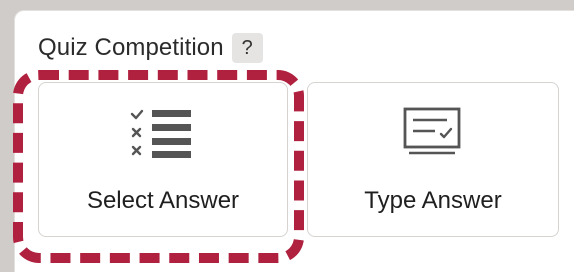 The width and height of the screenshot is (574, 272). Describe the element at coordinates (247, 48) in the screenshot. I see `help-button: ?` at that location.